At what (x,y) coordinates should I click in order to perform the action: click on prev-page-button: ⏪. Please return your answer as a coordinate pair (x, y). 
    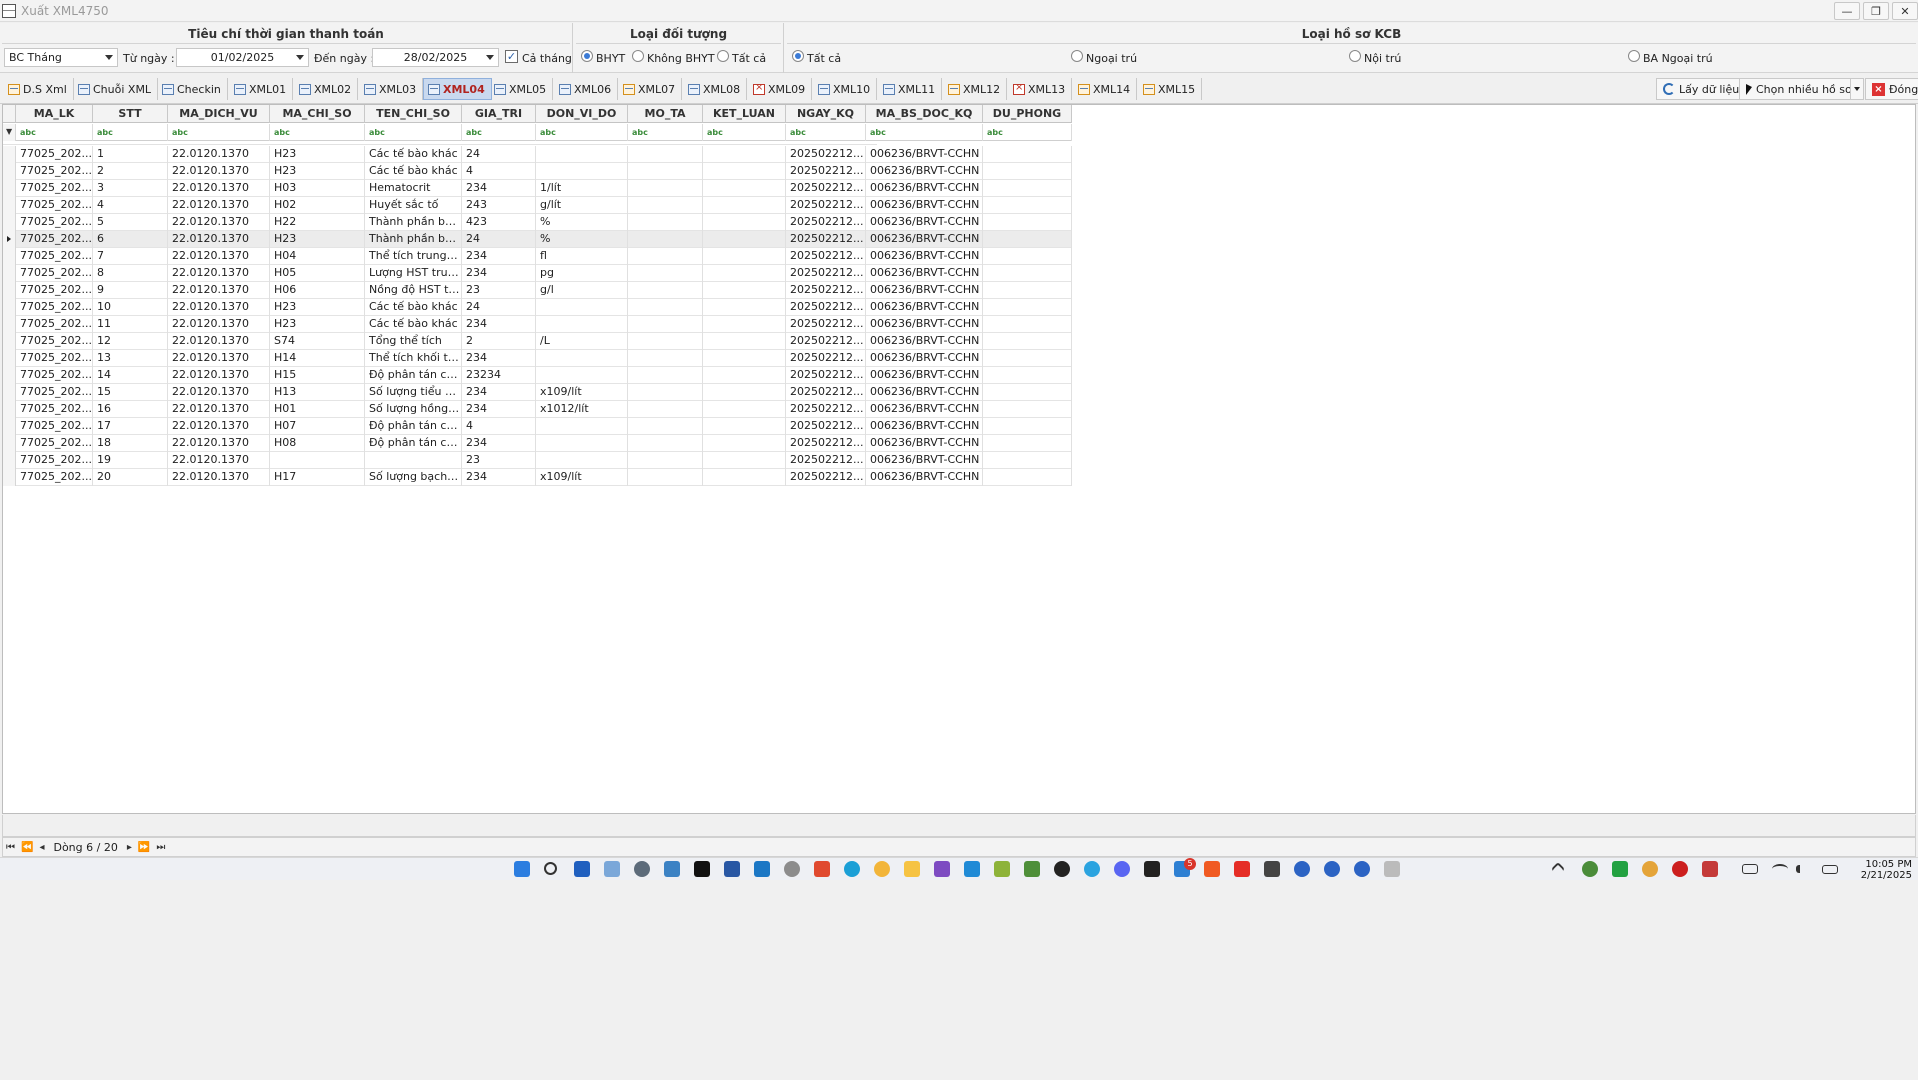
    Looking at the image, I should click on (27, 847).